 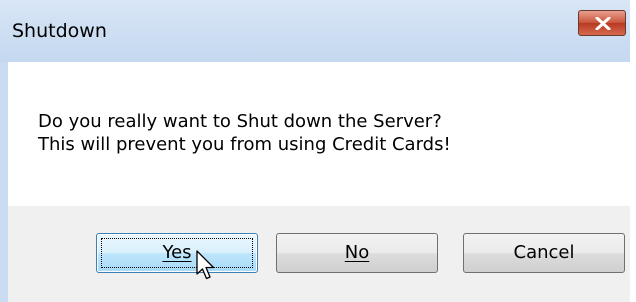 I want to click on yes-button: Yes, so click(x=177, y=253).